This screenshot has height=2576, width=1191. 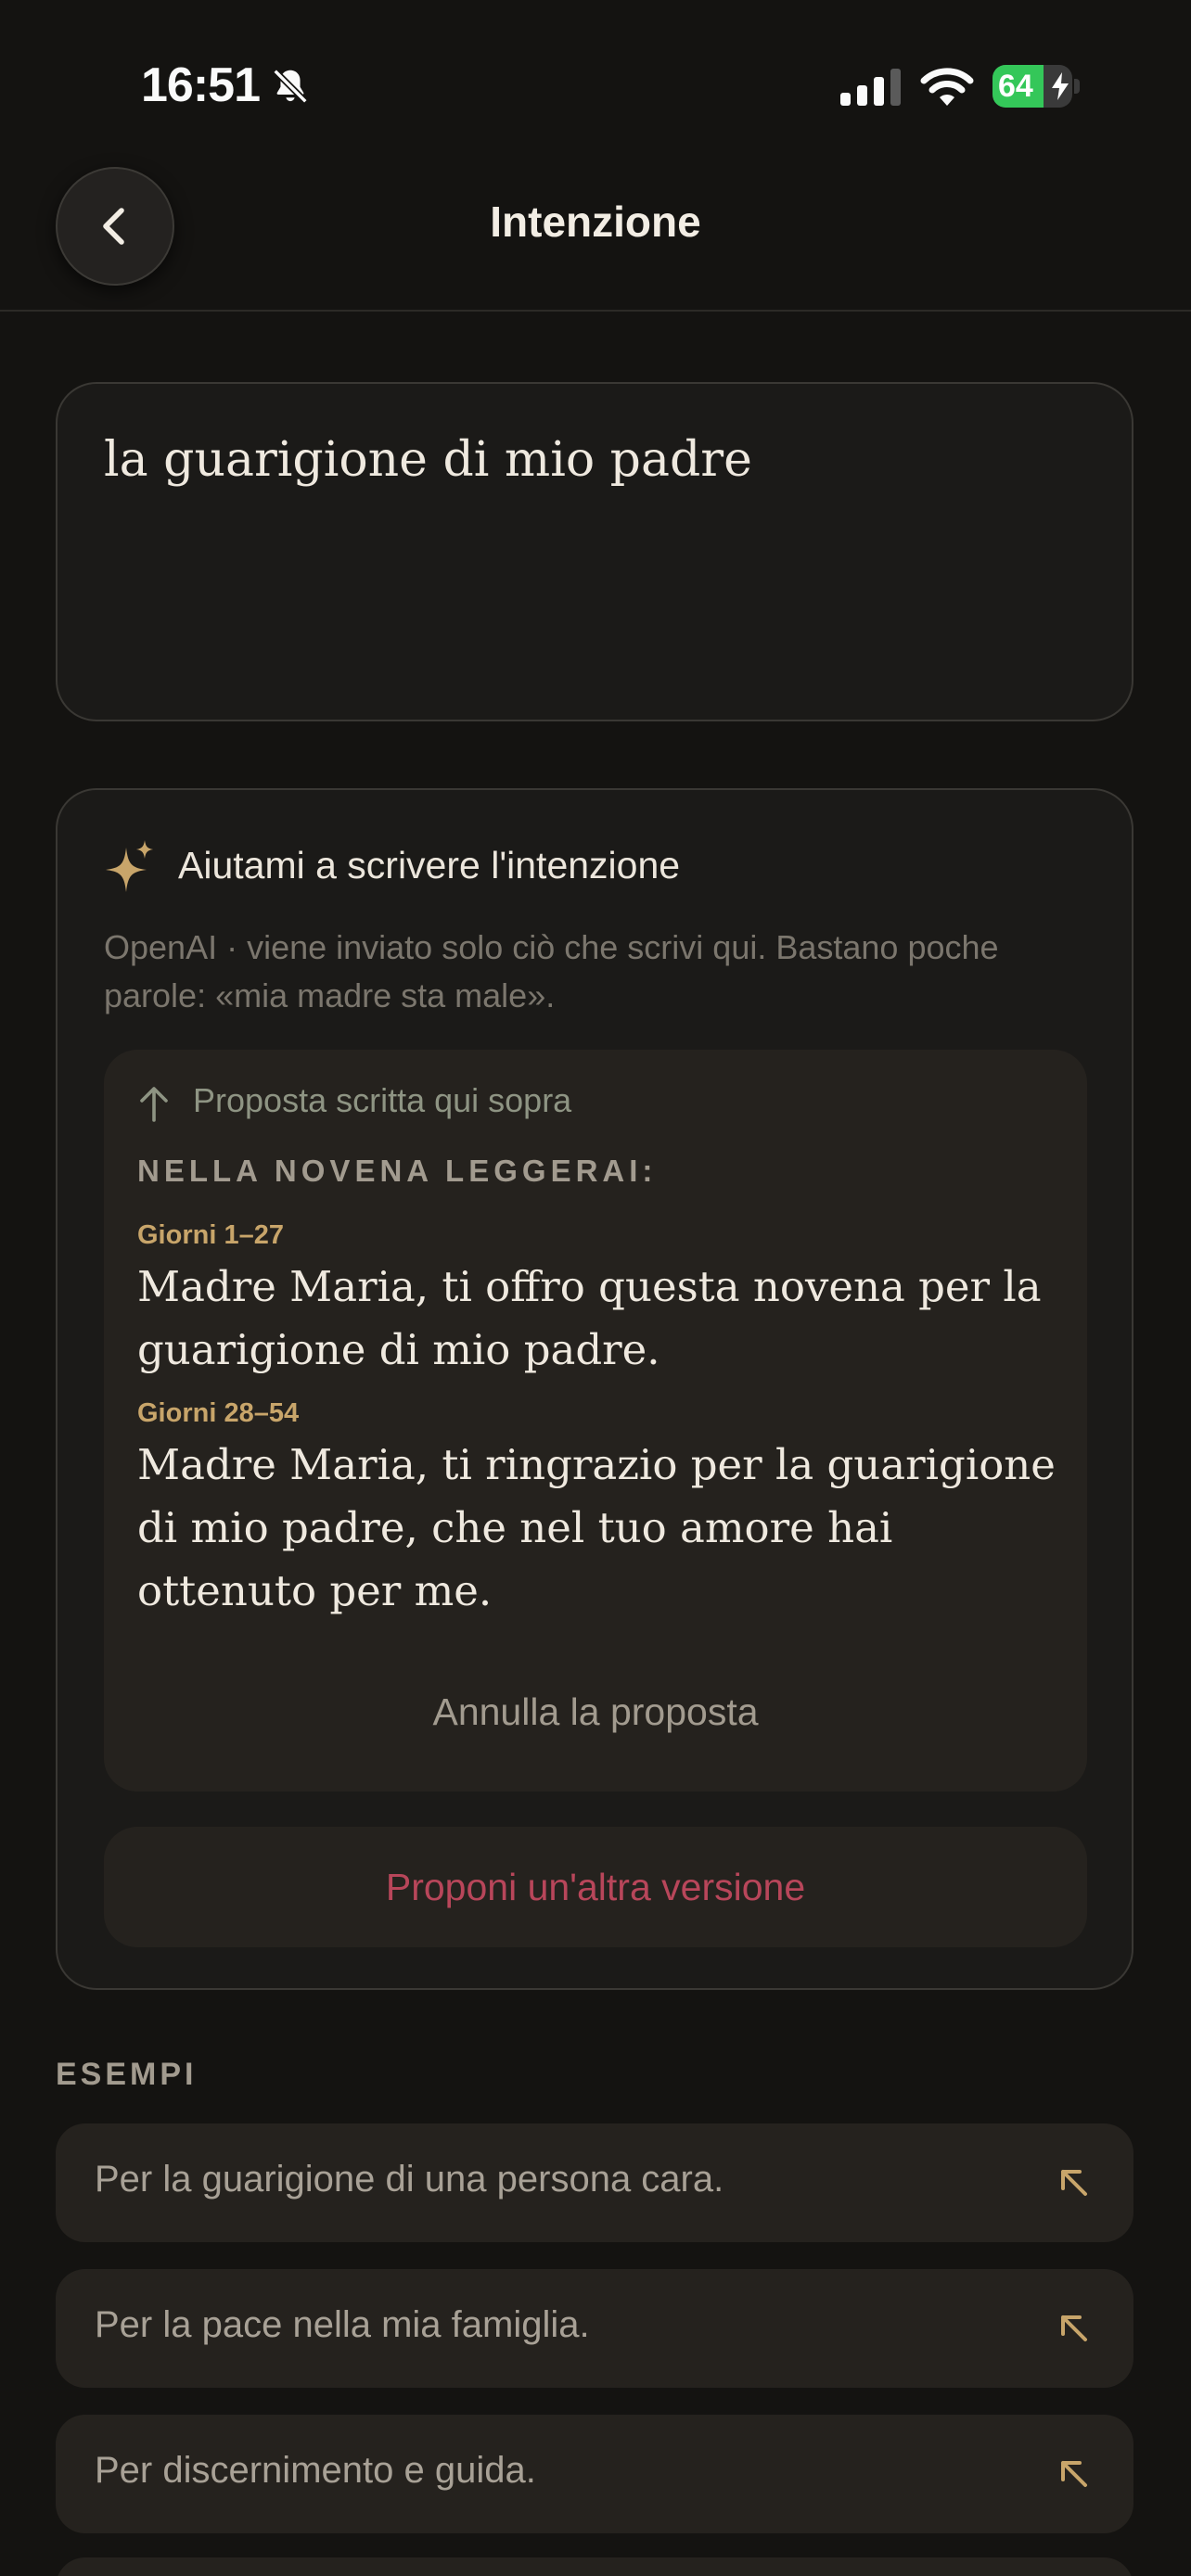 What do you see at coordinates (201, 85) in the screenshot?
I see `status-time: 16:51` at bounding box center [201, 85].